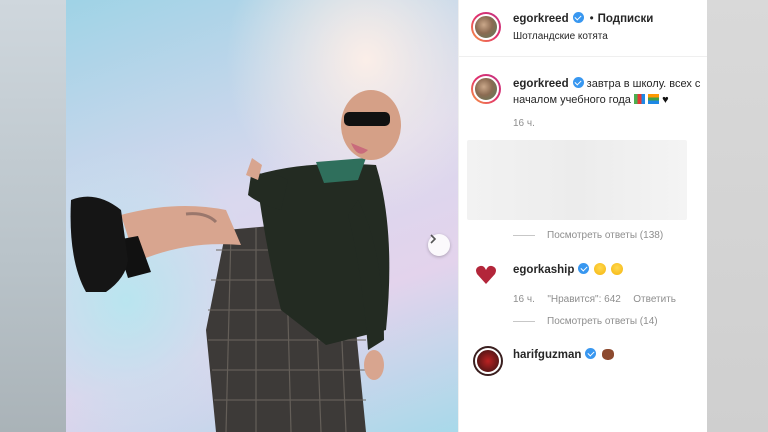  I want to click on next-photo-button, so click(439, 245).